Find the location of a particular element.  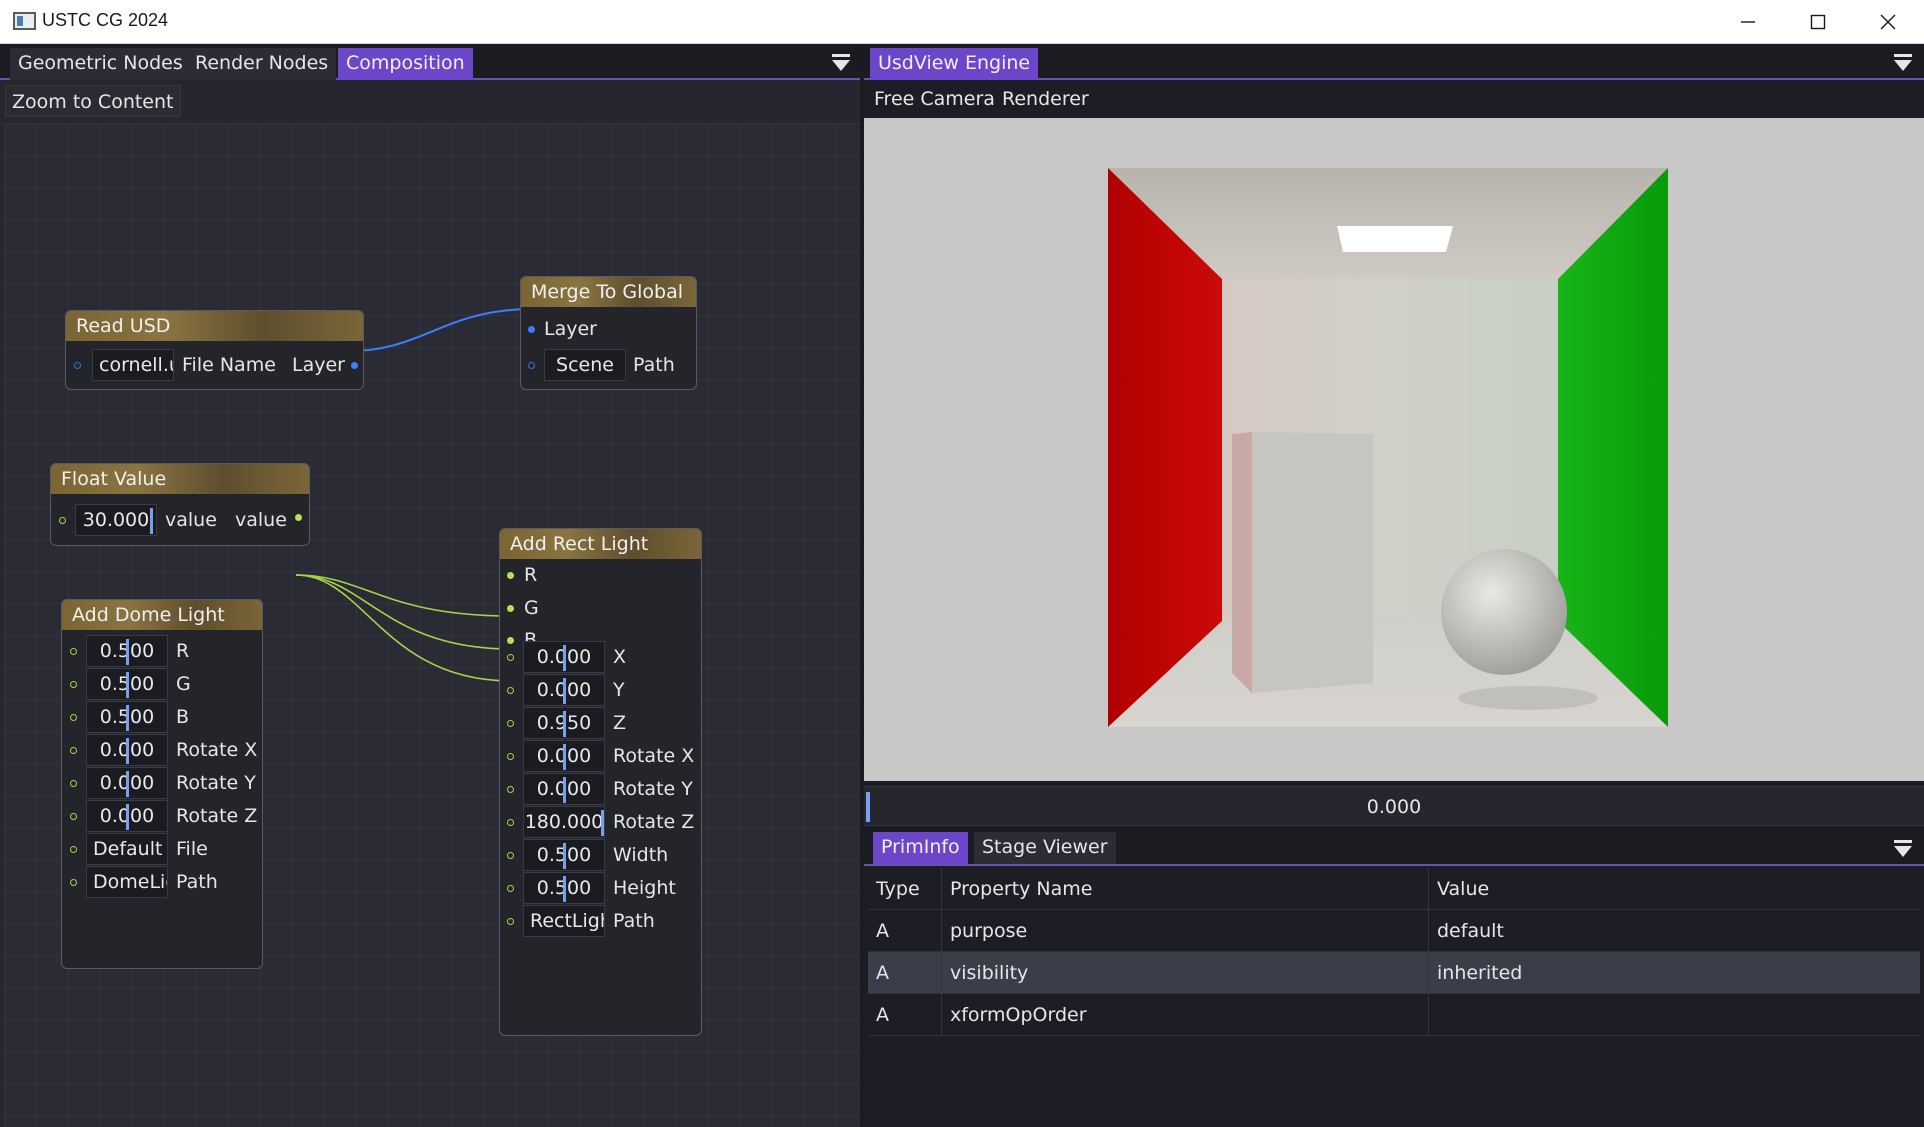

table-row: A visibility inherited is located at coordinates (1394, 973).